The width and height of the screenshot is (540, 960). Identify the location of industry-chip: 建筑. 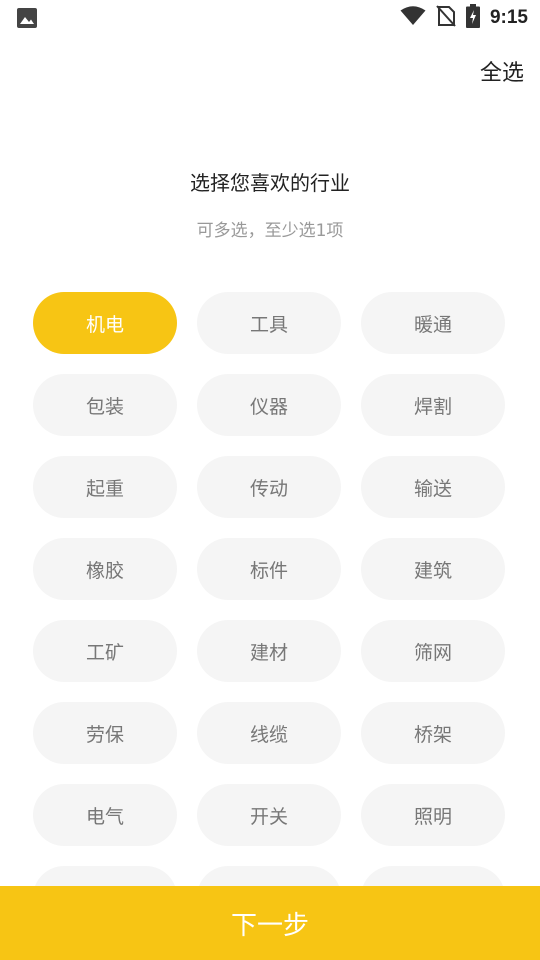
(433, 569).